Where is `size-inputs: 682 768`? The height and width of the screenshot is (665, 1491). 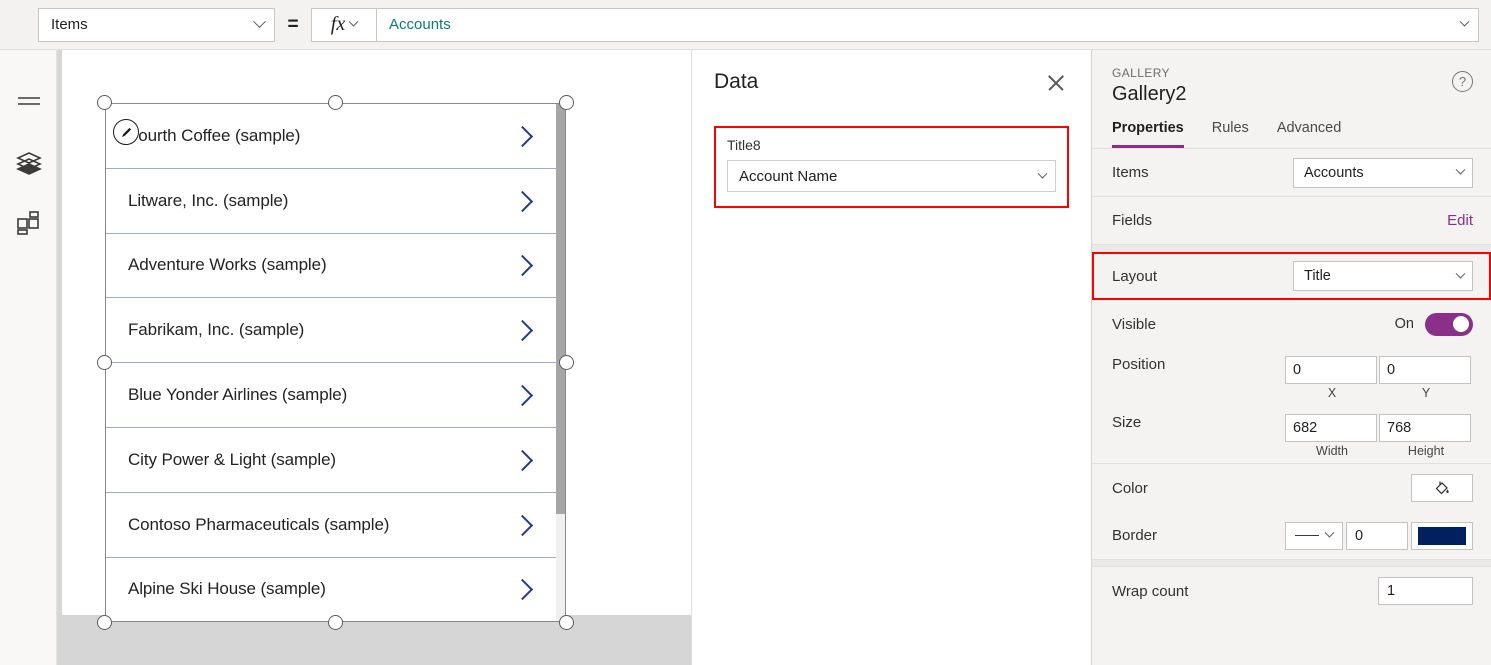 size-inputs: 682 768 is located at coordinates (1379, 428).